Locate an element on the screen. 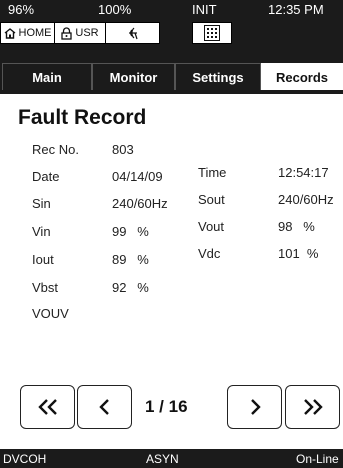 The image size is (343, 468). last-page-button is located at coordinates (312, 407).